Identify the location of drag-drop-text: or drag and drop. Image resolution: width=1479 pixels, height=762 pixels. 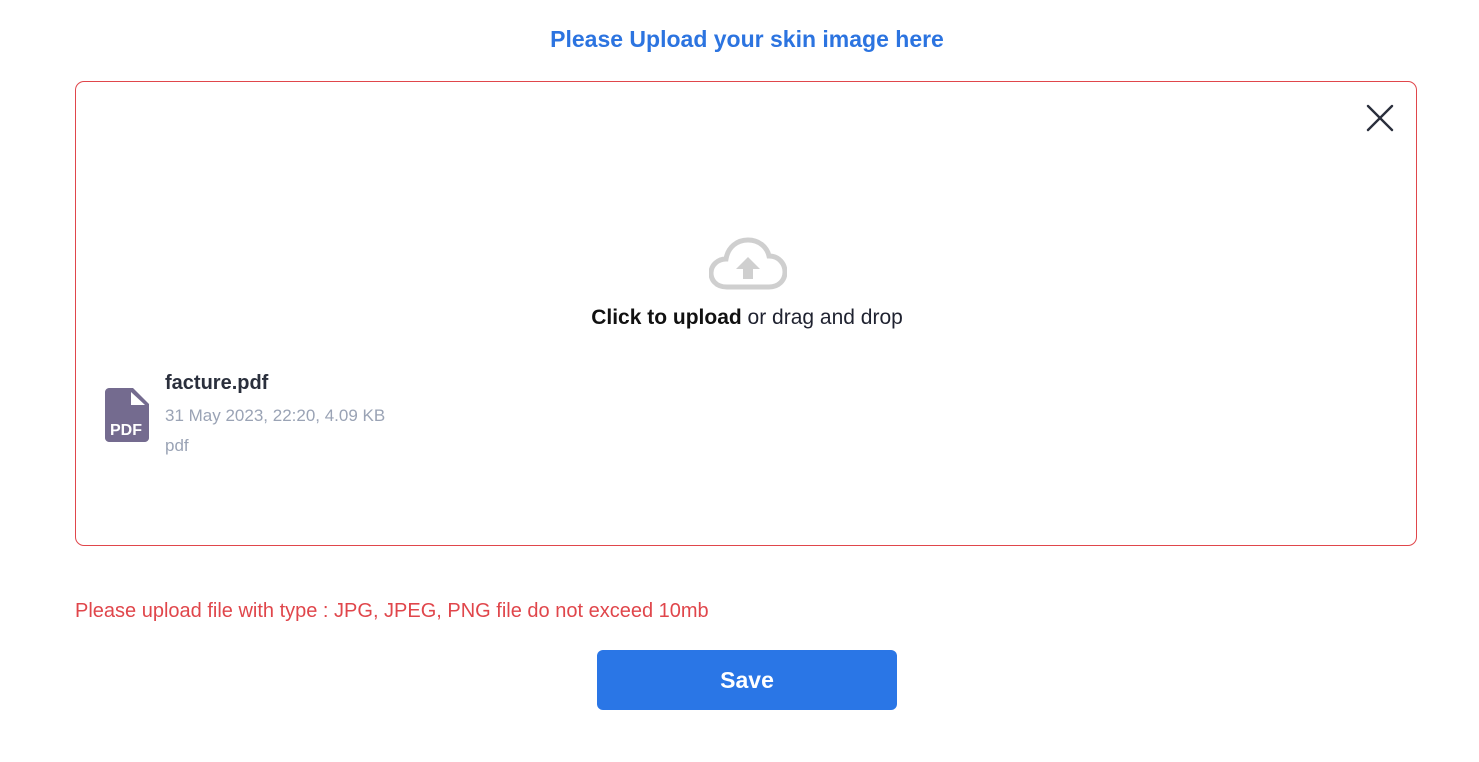
(822, 317).